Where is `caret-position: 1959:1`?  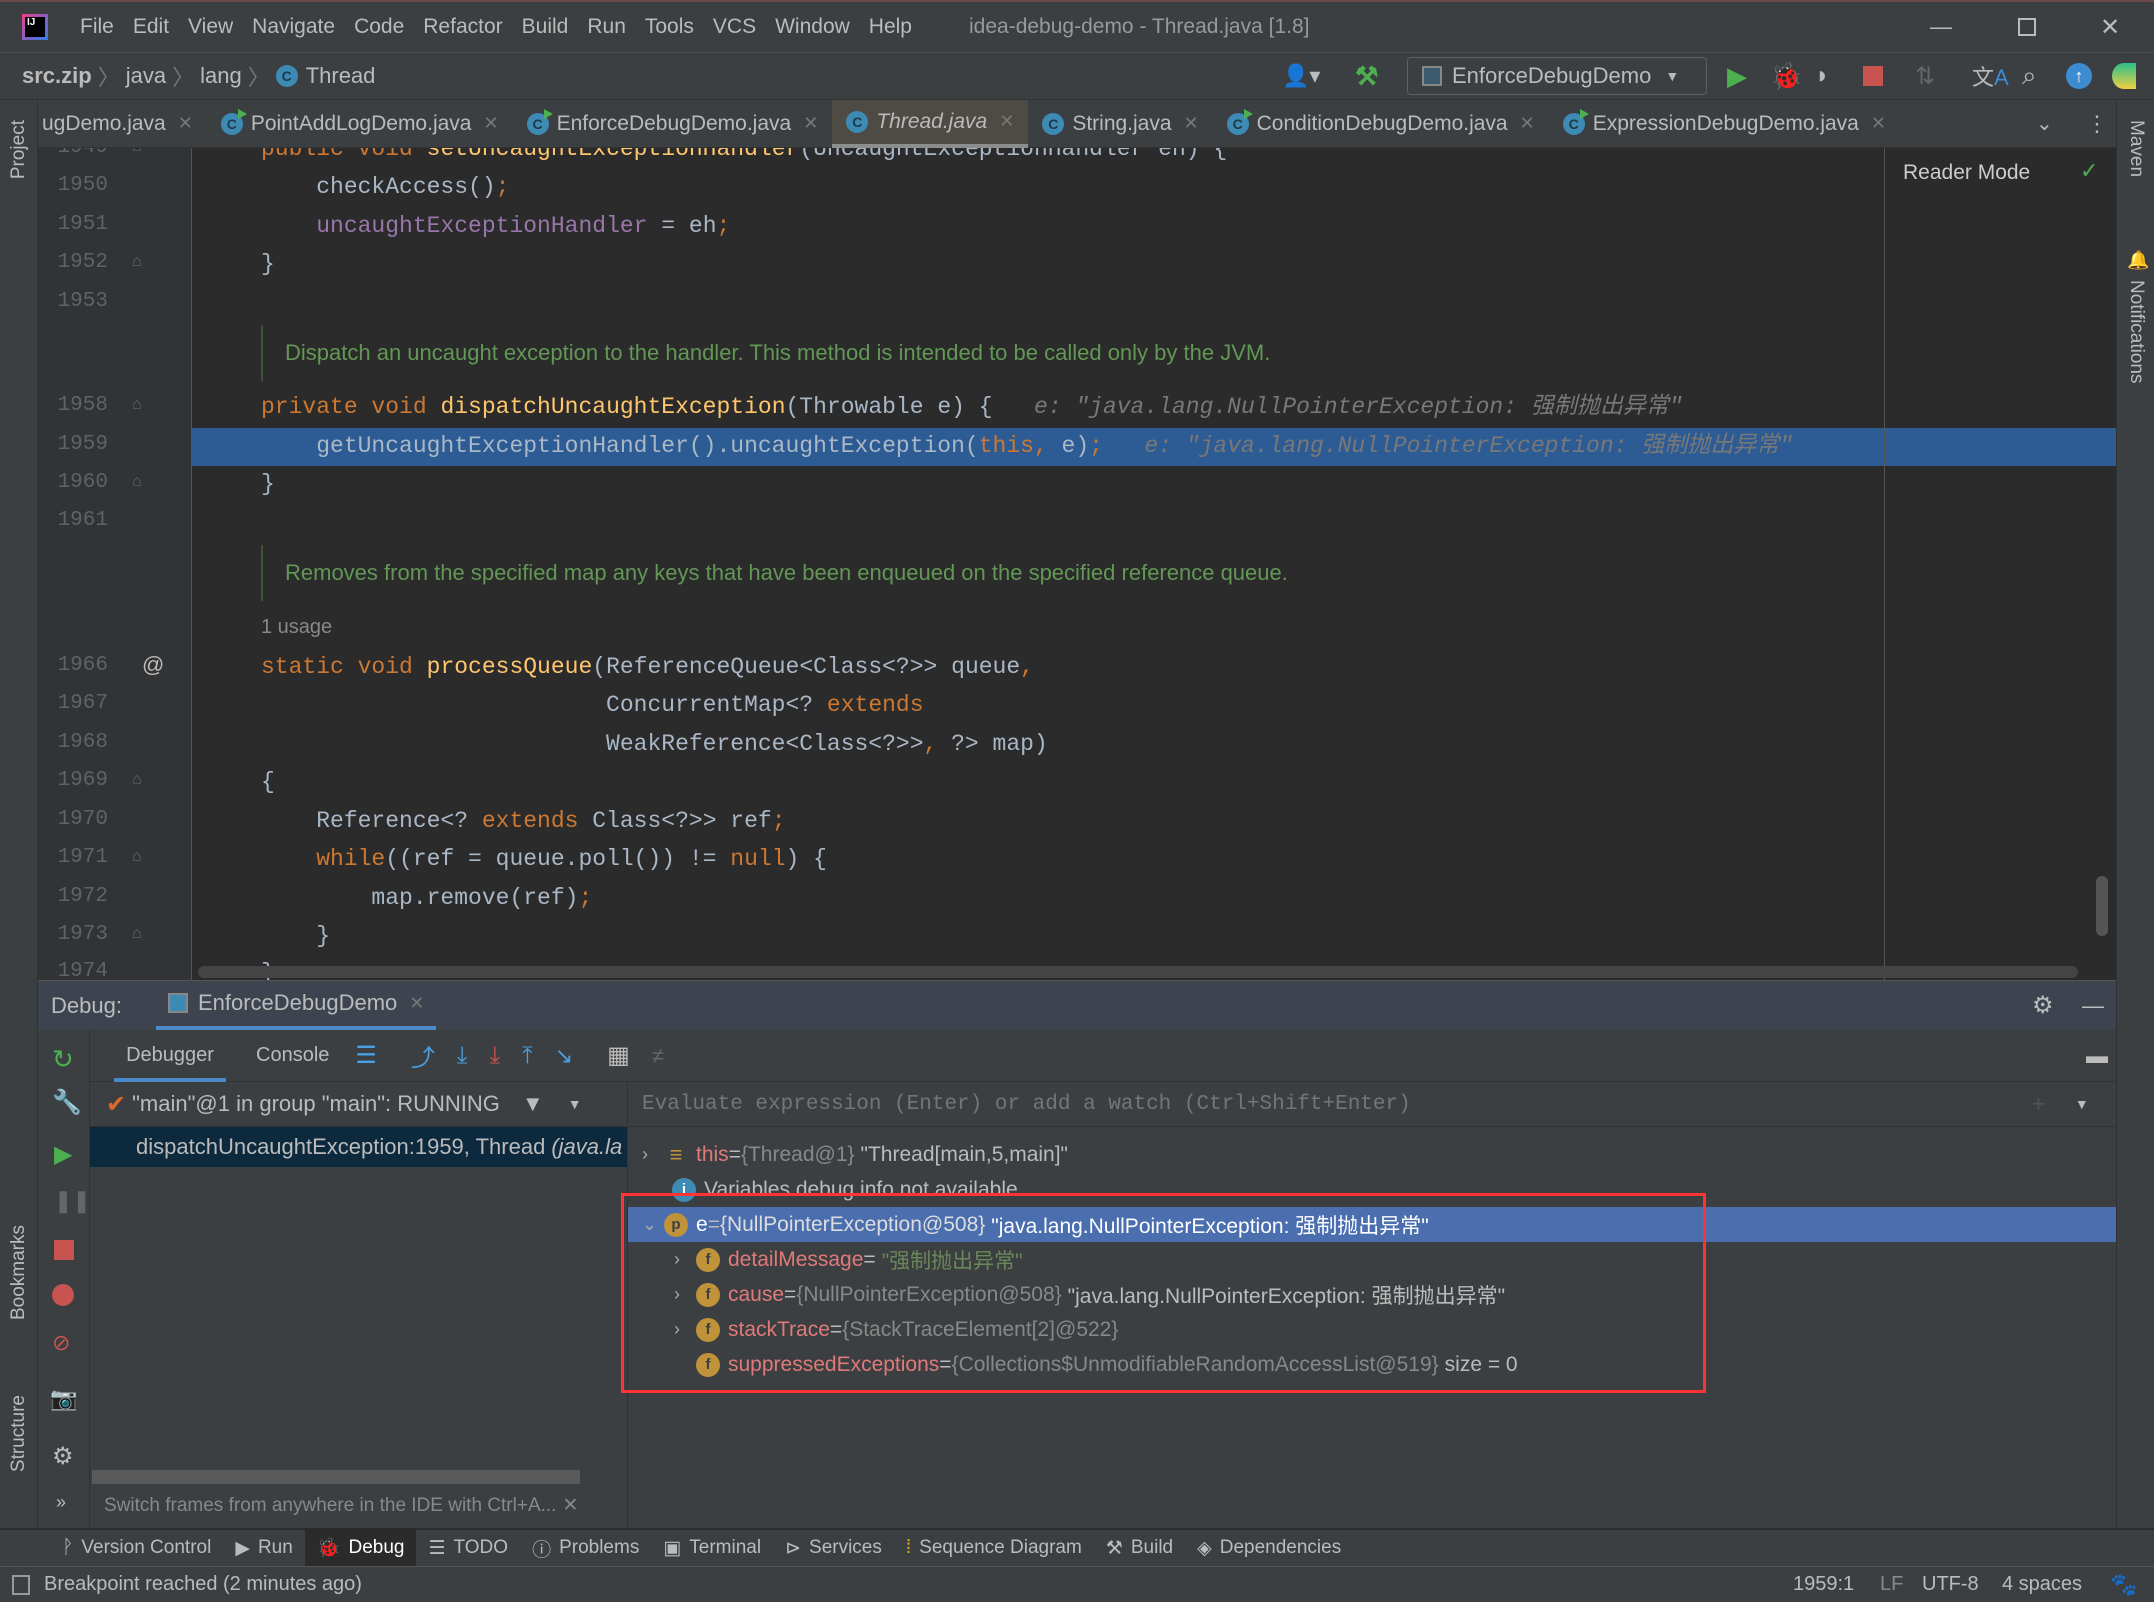 caret-position: 1959:1 is located at coordinates (1823, 1584).